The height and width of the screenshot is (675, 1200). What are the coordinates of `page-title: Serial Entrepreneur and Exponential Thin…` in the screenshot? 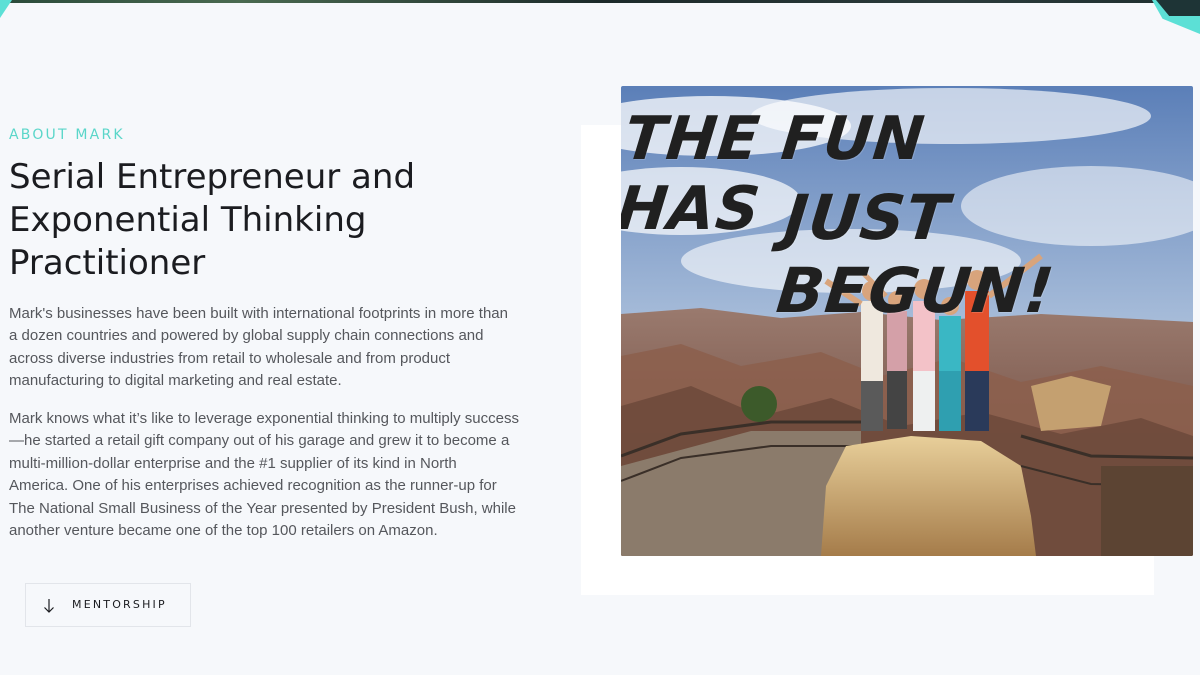 It's located at (212, 220).